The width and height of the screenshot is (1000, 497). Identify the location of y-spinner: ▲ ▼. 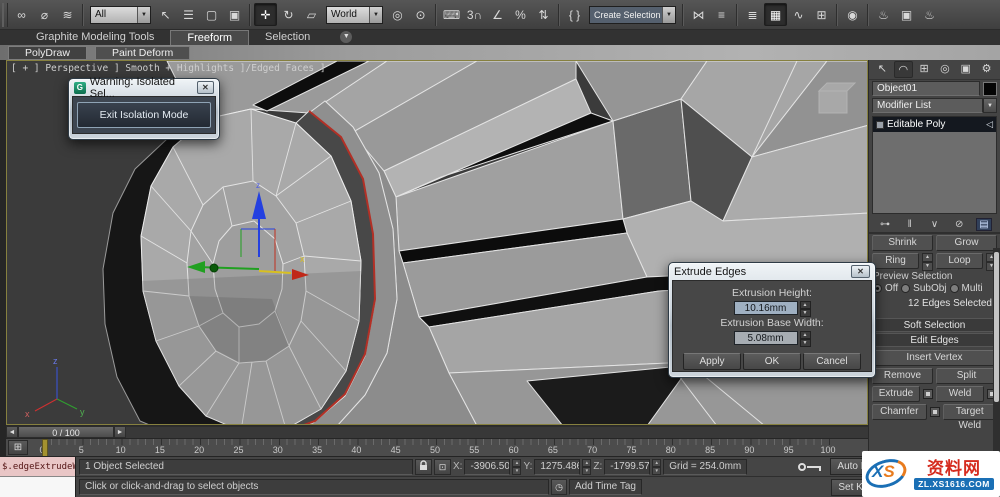
(587, 466).